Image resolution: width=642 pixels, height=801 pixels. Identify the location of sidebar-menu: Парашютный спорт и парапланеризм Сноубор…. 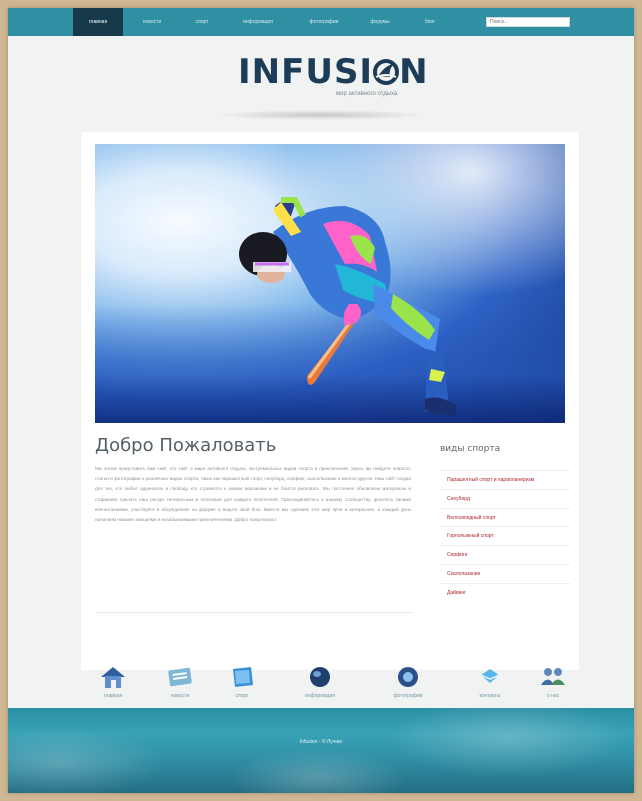
(505, 536).